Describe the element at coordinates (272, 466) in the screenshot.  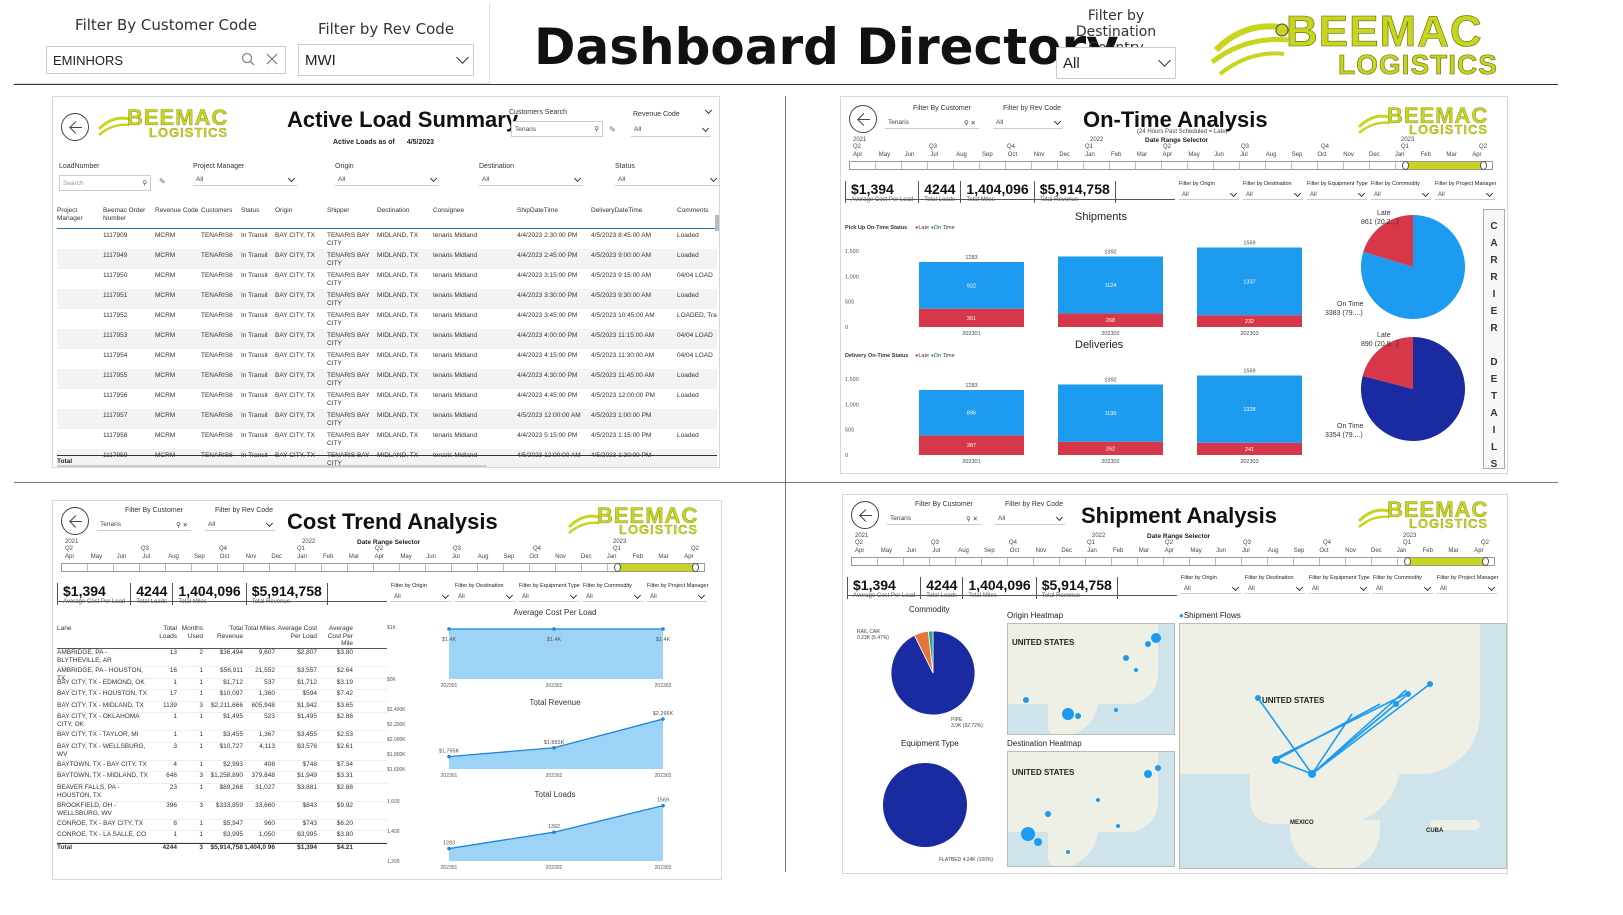
I see `horizontal-scrollbar` at that location.